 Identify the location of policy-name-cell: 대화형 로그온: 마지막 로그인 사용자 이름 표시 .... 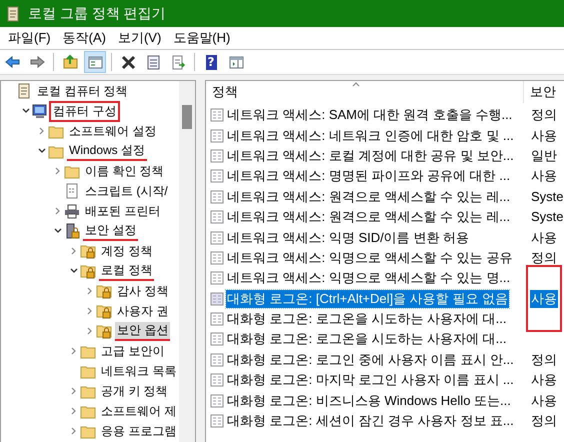
(370, 380).